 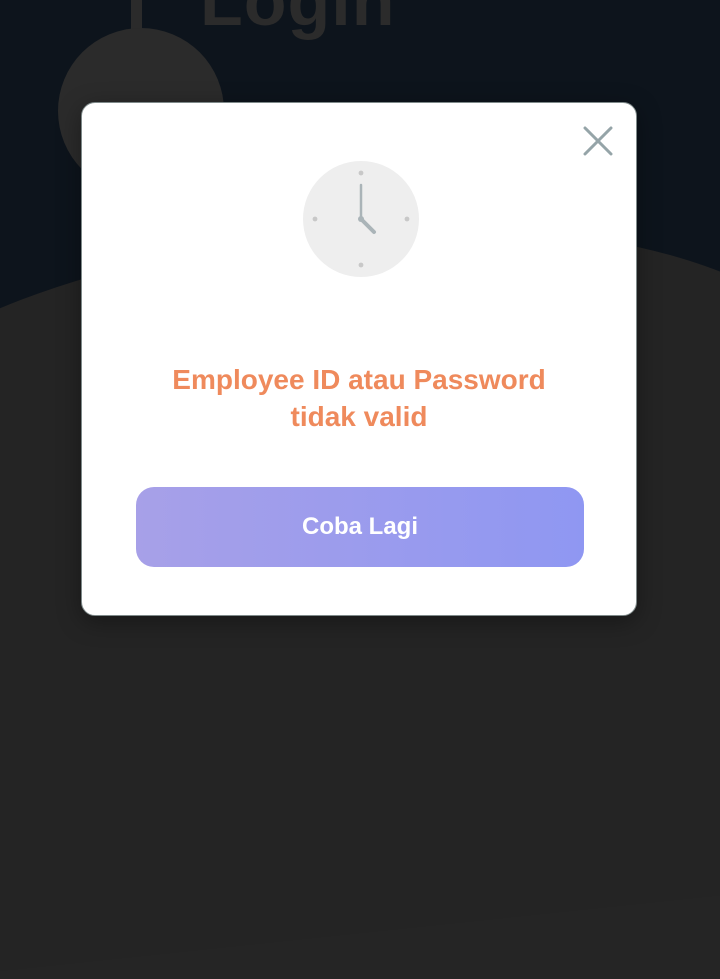 I want to click on error-message: Employee ID atau Password tidak valid, so click(x=359, y=398).